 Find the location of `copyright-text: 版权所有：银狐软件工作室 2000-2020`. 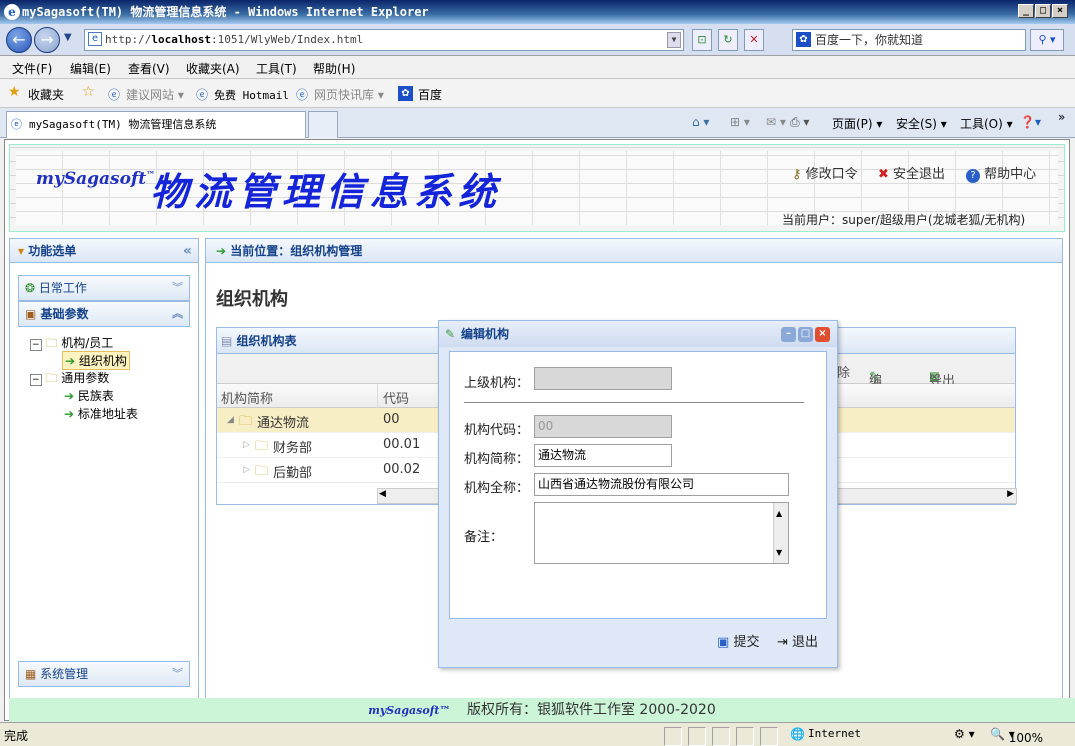

copyright-text: 版权所有：银狐软件工作室 2000-2020 is located at coordinates (591, 710).